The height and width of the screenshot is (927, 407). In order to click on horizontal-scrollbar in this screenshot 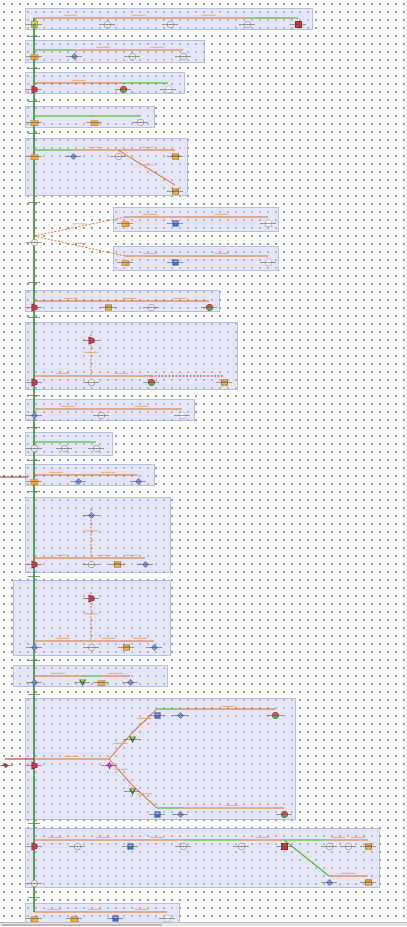, I will do `click(203, 924)`.